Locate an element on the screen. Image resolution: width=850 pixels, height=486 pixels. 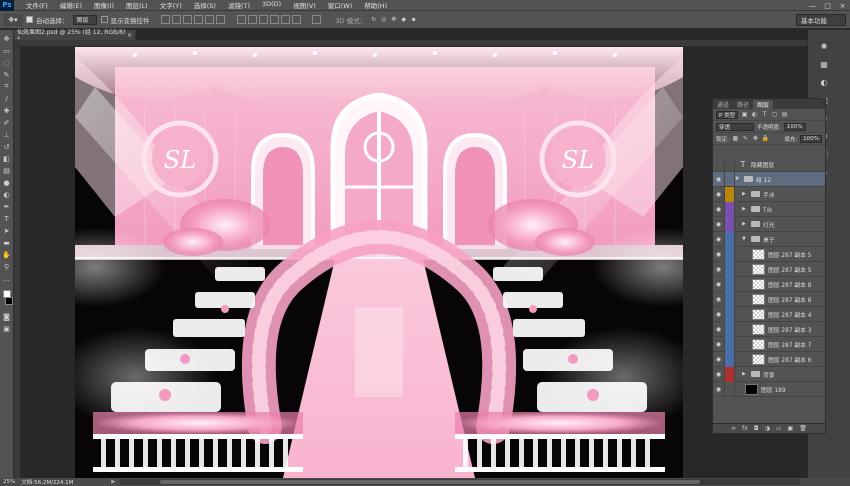
opacity-input: 100% is located at coordinates (794, 126).